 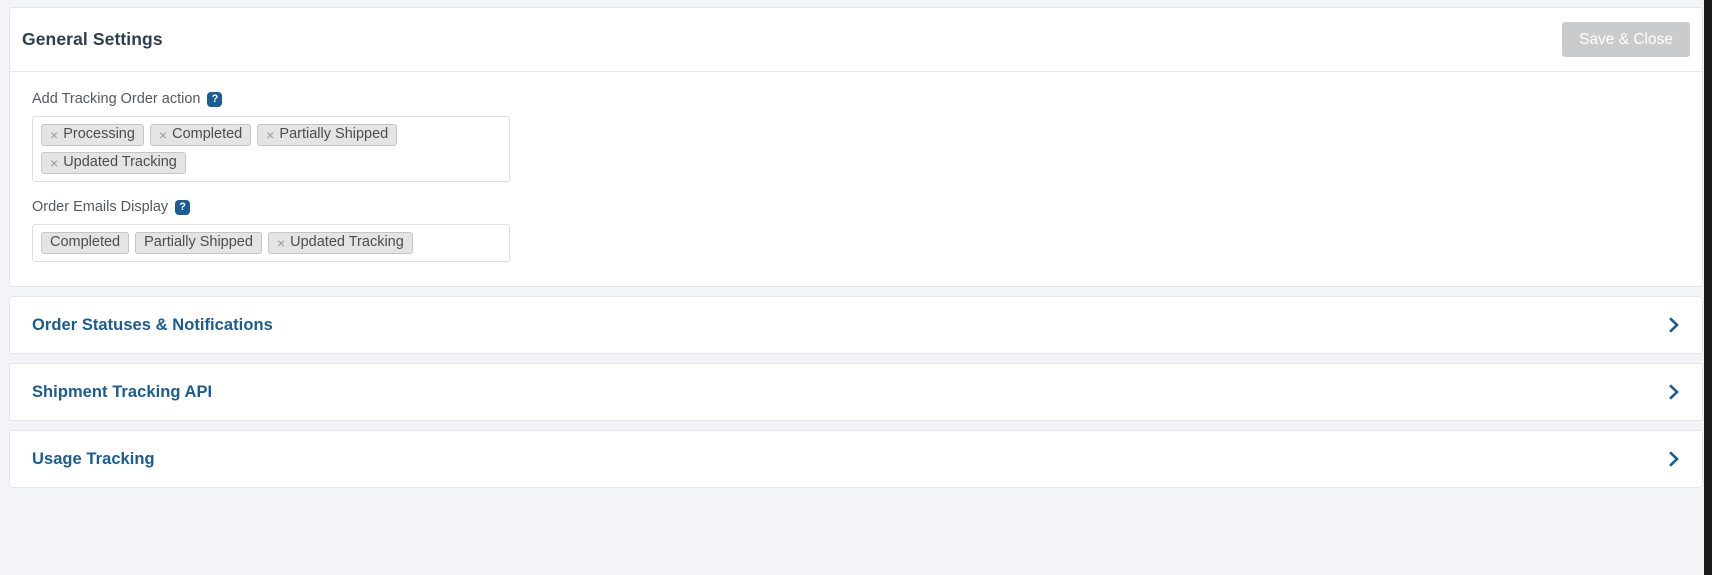 I want to click on tag-item: × Completed, so click(x=200, y=135).